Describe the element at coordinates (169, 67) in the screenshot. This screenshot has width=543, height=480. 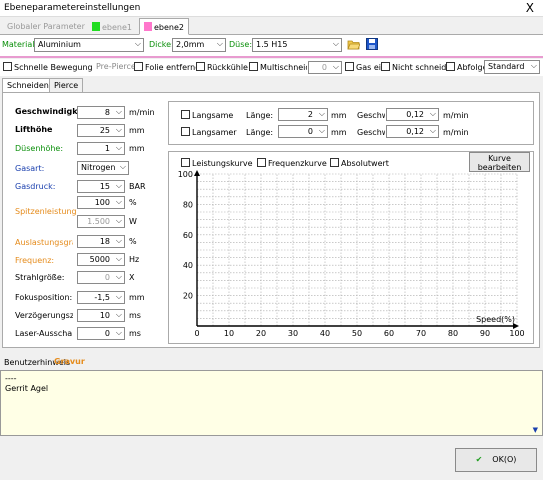
I see `folie-entfernen-checkbox: Folie entfernen` at that location.